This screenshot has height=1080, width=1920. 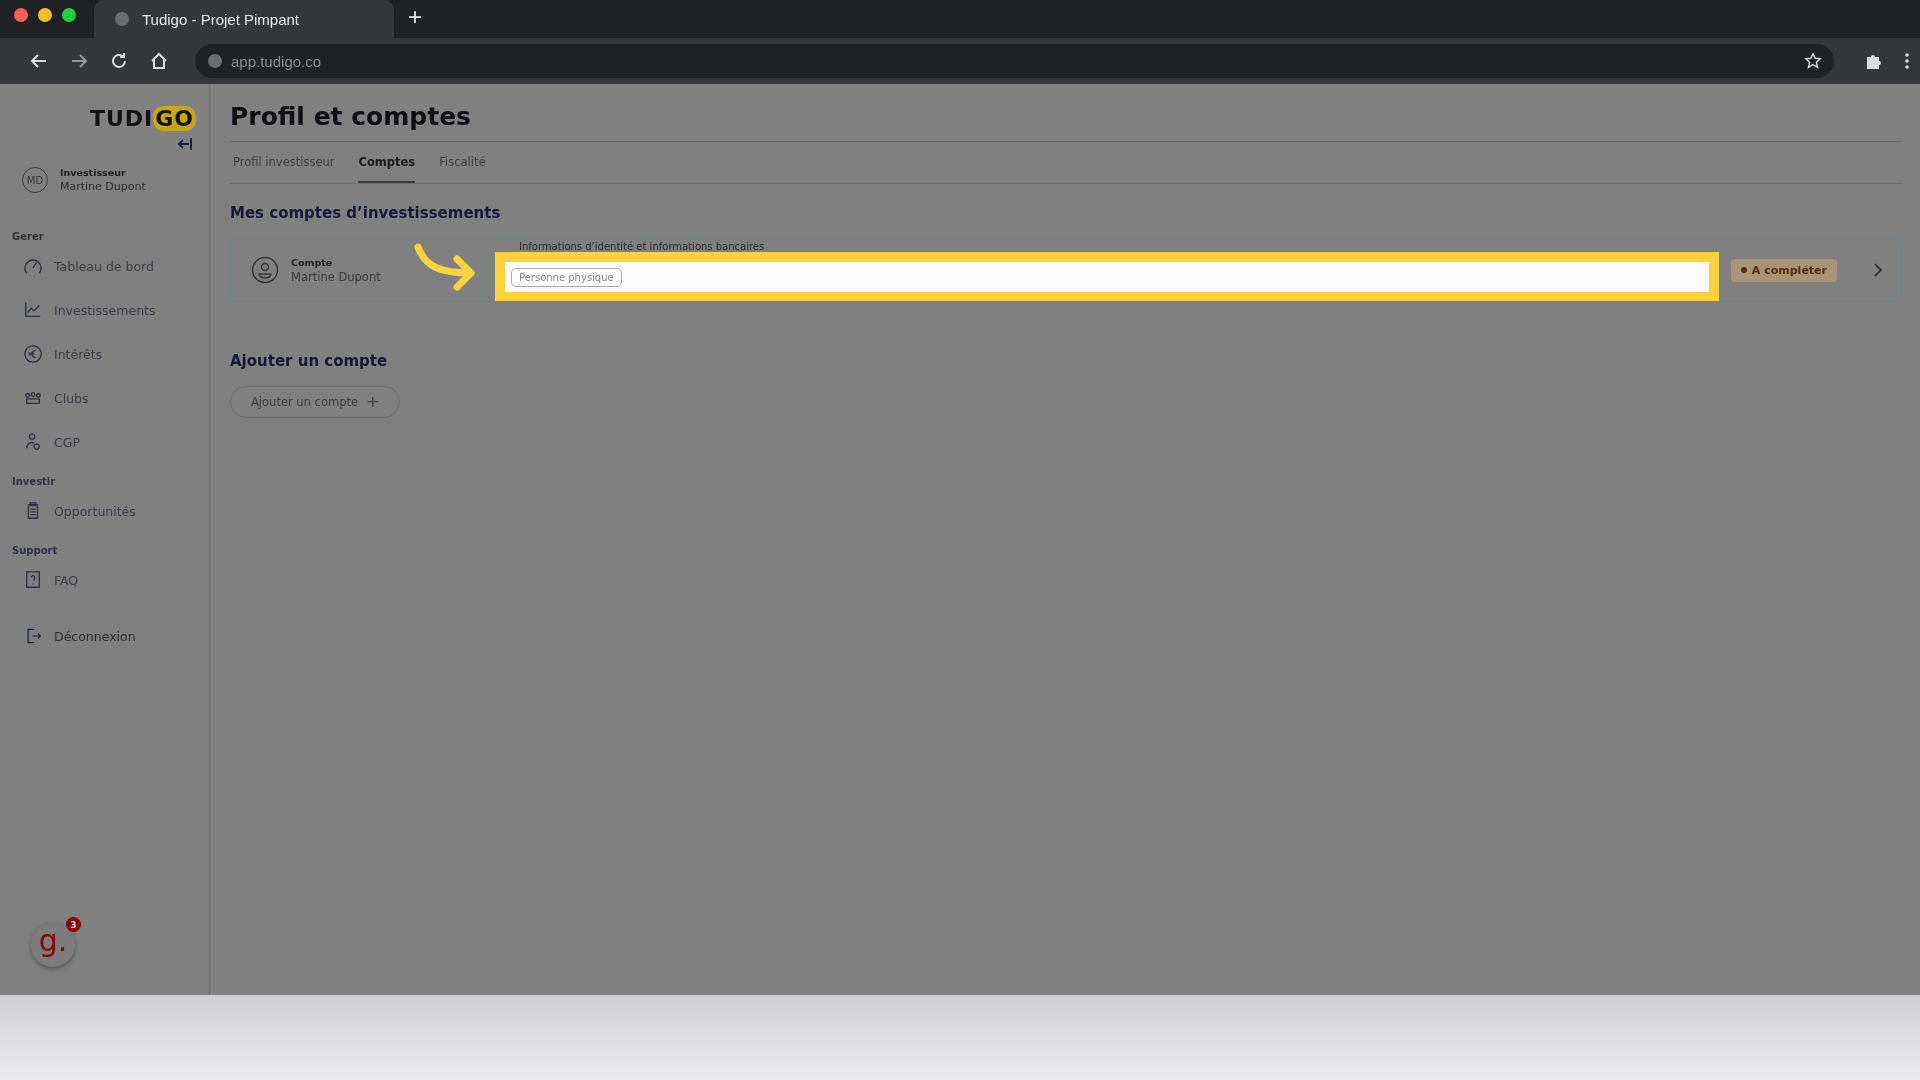 What do you see at coordinates (159, 61) in the screenshot?
I see `home-icon` at bounding box center [159, 61].